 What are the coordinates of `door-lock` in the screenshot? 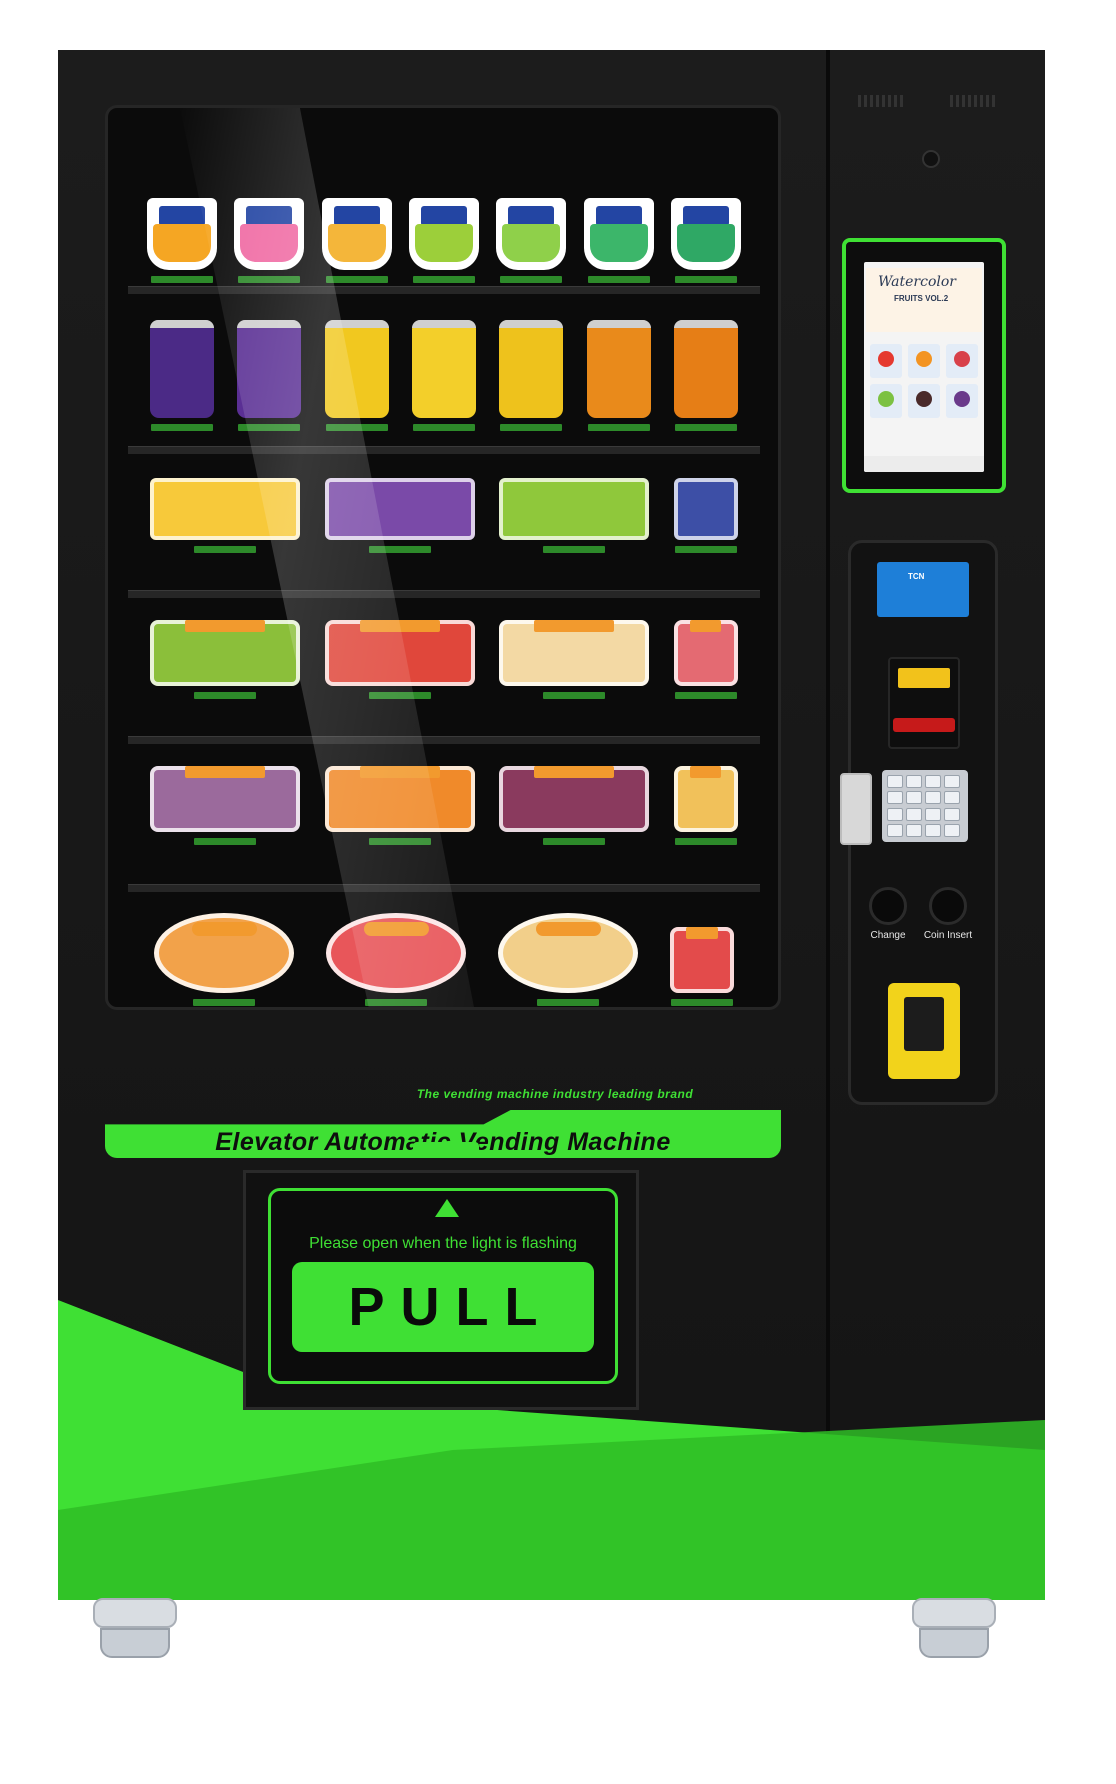 It's located at (856, 809).